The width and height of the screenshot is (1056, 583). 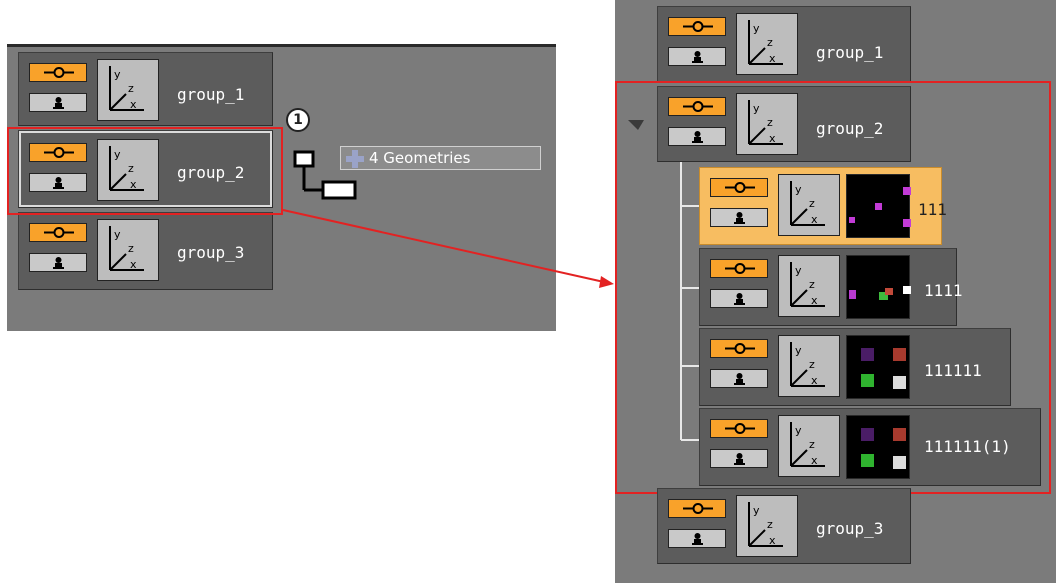 I want to click on geometries-expander: 4 Geometries, so click(x=440, y=158).